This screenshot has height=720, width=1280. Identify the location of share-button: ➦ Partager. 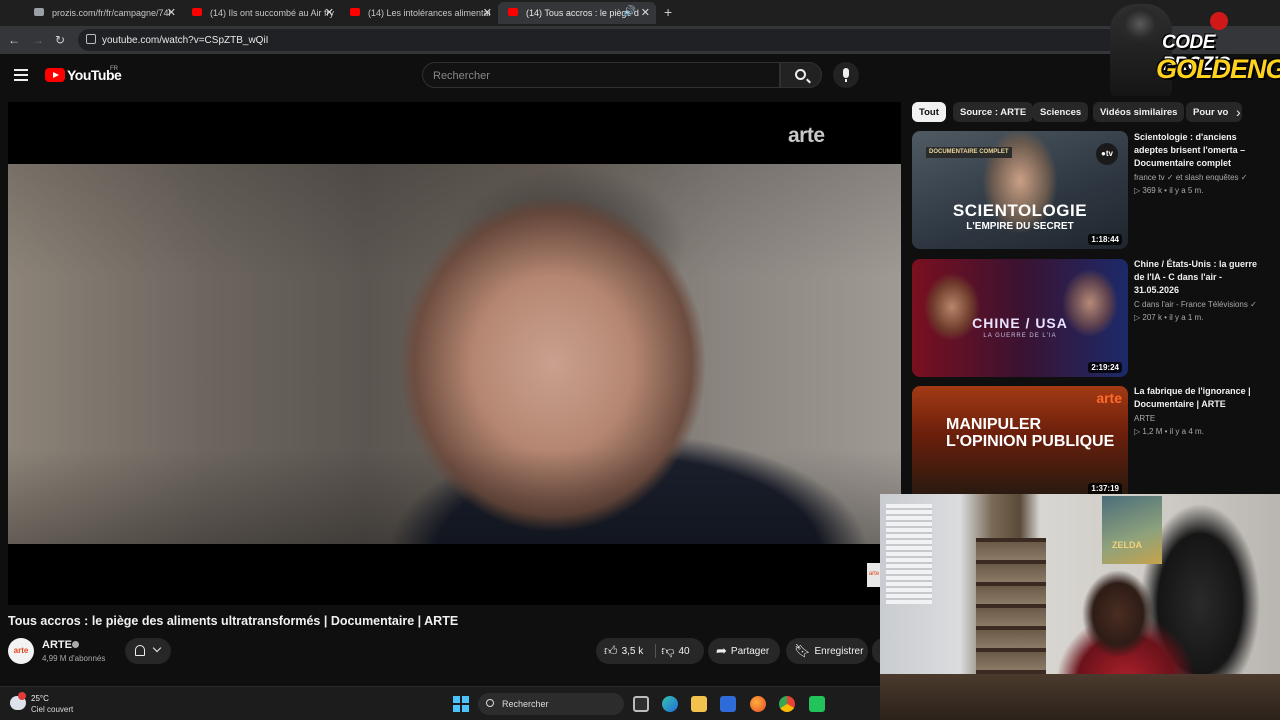
(744, 651).